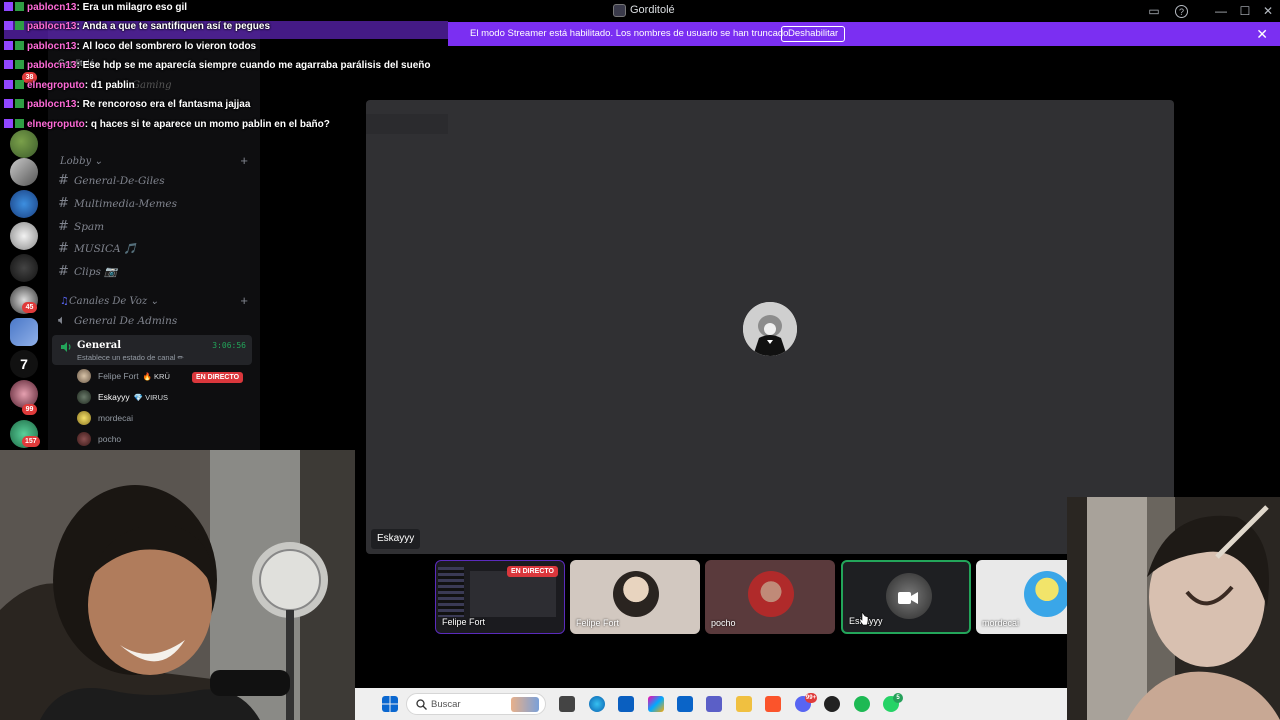  I want to click on voice-user-name: Eskayyy 💎 VIRUS, so click(133, 397).